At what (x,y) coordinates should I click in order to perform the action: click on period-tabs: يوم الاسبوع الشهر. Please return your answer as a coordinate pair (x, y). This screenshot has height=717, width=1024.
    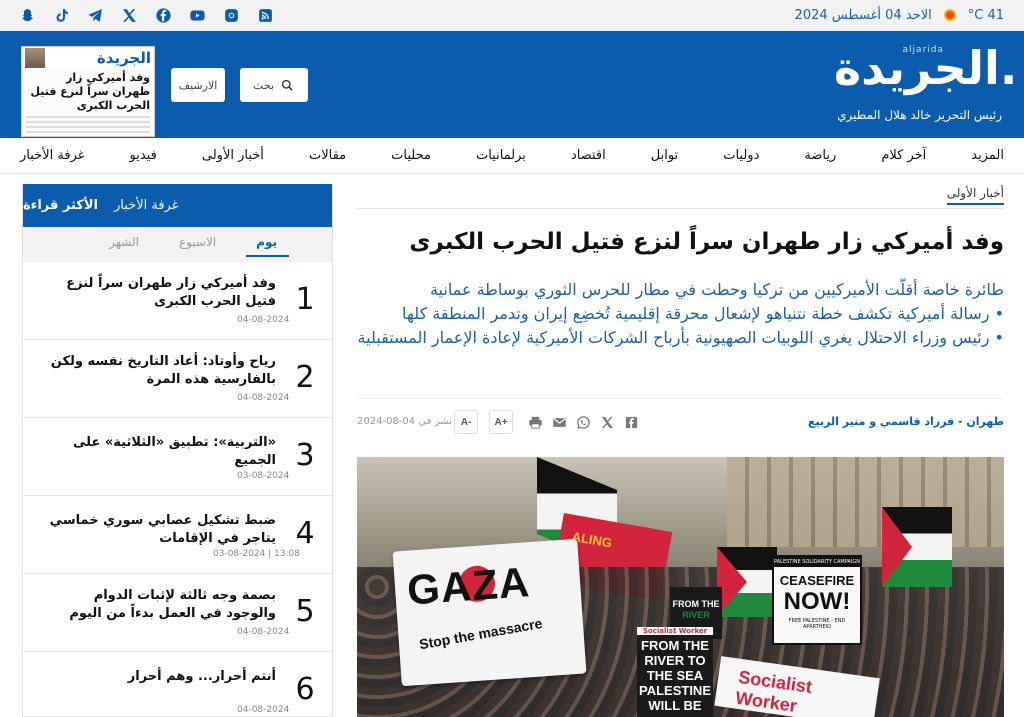
    Looking at the image, I should click on (177, 244).